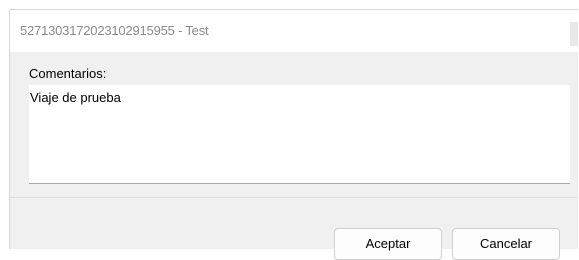 The height and width of the screenshot is (260, 579). What do you see at coordinates (294, 197) in the screenshot?
I see `footer-separator` at bounding box center [294, 197].